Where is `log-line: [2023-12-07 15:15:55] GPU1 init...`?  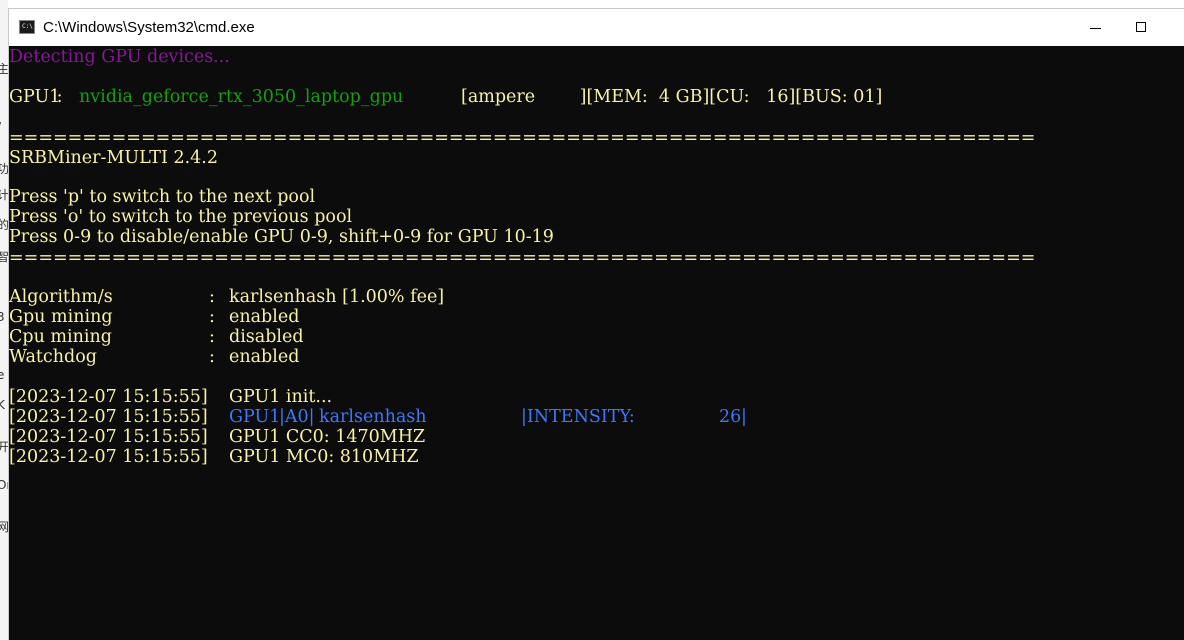 log-line: [2023-12-07 15:15:55] GPU1 init... is located at coordinates (359, 397).